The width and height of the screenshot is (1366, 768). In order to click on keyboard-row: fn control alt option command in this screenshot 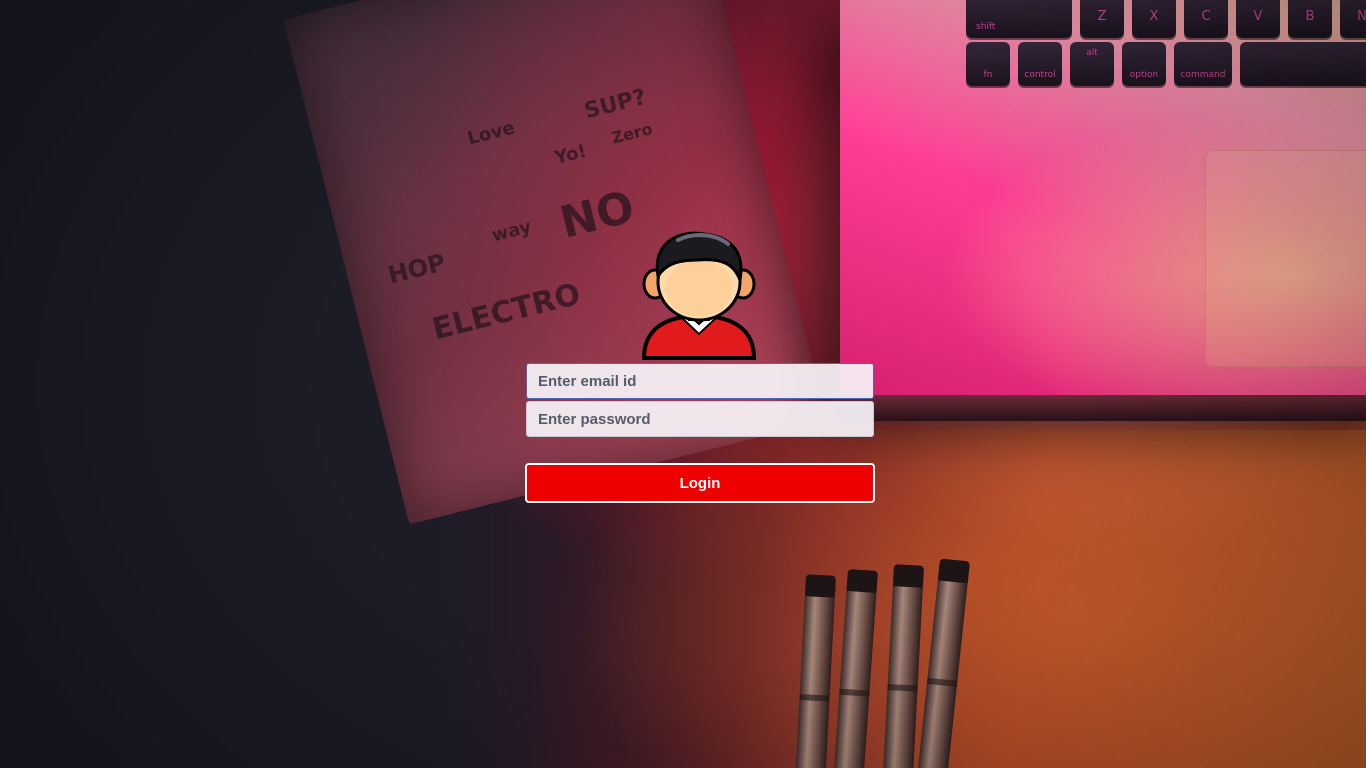, I will do `click(1166, 64)`.